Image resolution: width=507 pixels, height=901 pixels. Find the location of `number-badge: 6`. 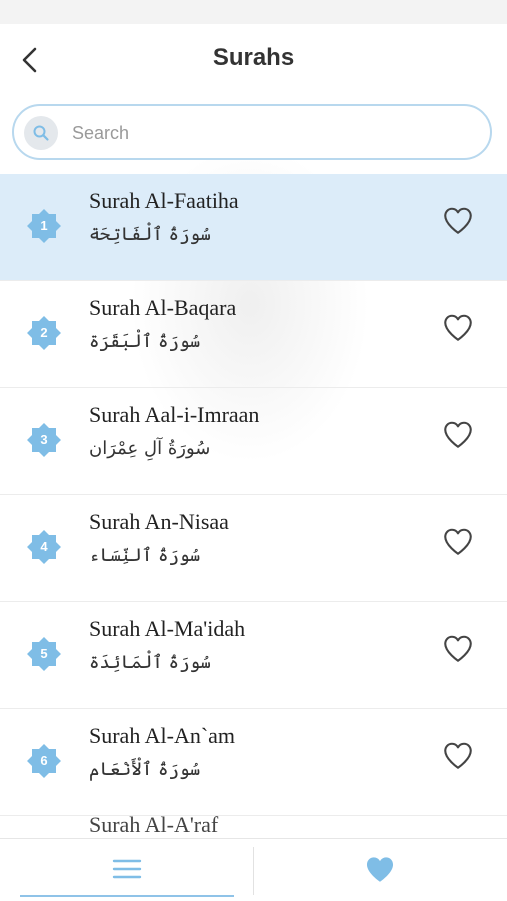

number-badge: 6 is located at coordinates (44, 761).